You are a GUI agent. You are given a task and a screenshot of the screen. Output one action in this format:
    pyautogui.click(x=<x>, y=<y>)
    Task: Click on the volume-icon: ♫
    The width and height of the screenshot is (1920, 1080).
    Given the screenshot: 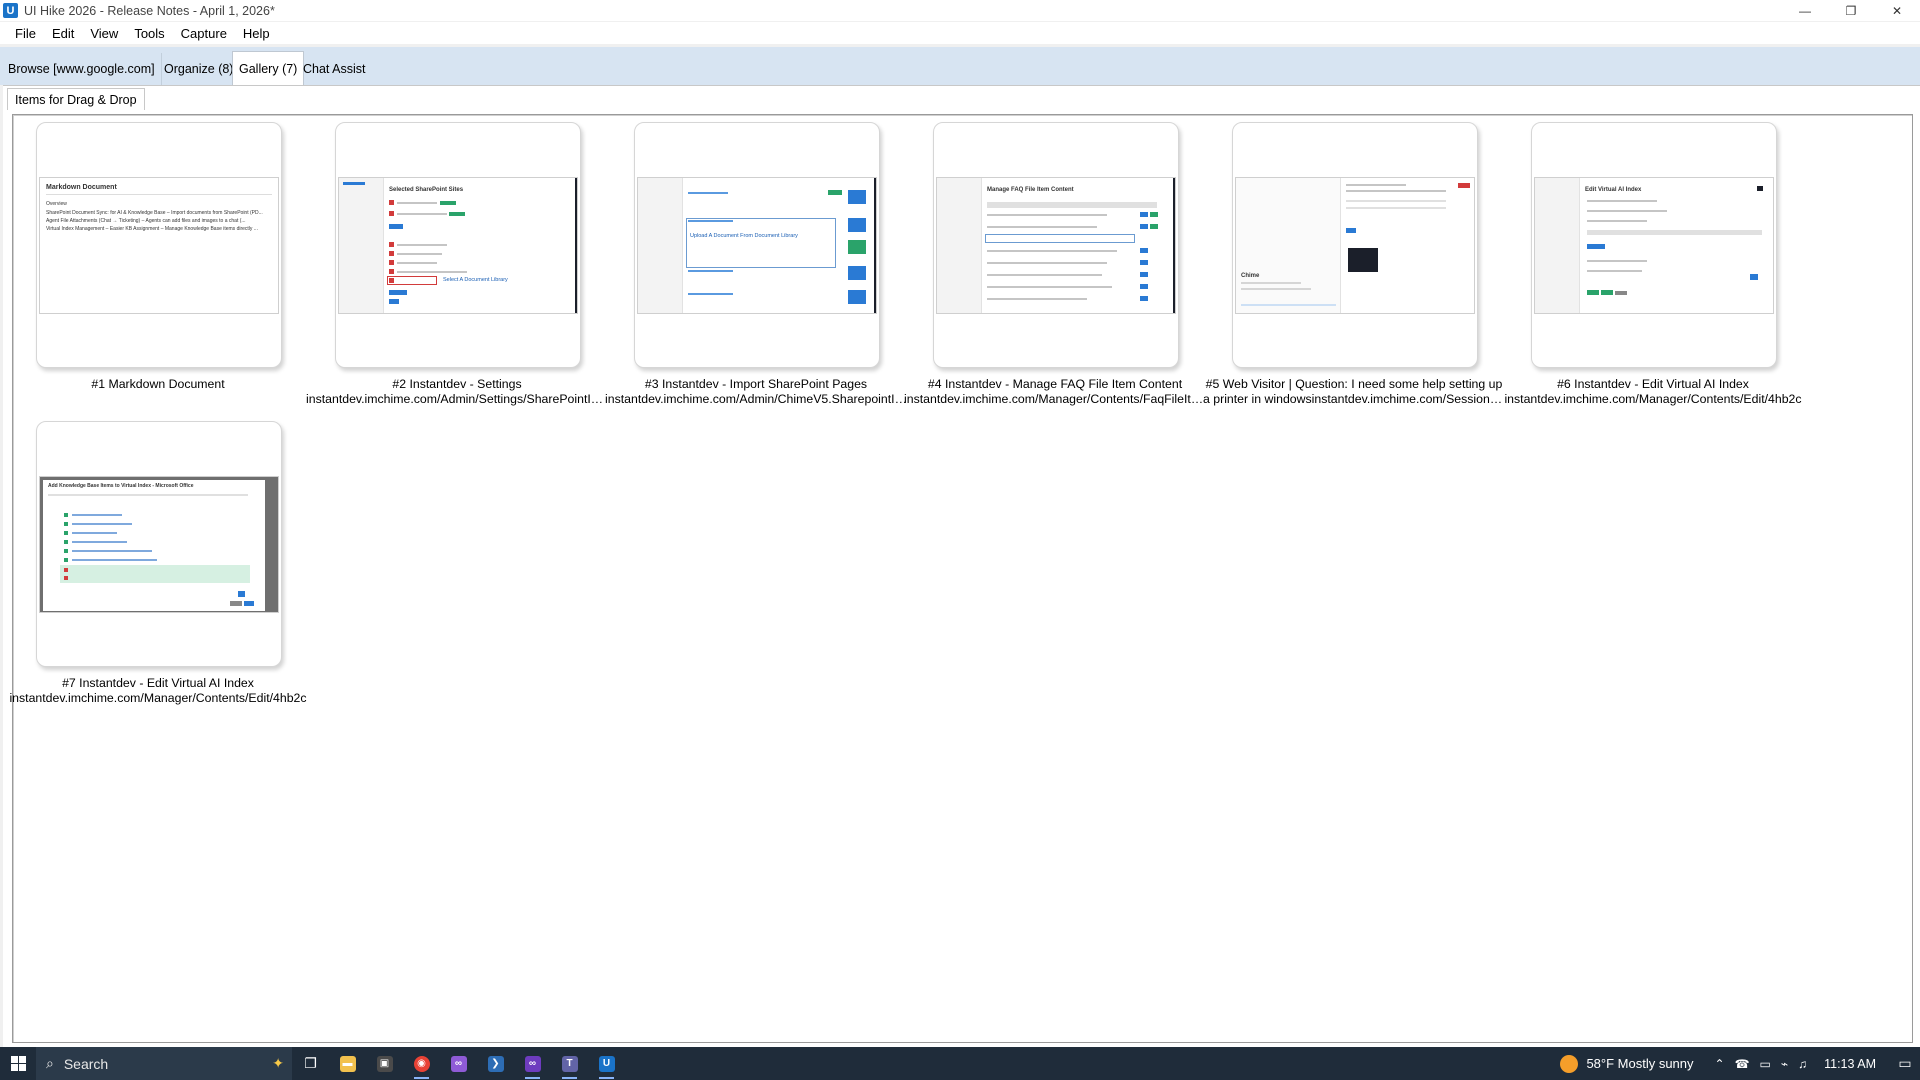 What is the action you would take?
    pyautogui.click(x=1802, y=1064)
    